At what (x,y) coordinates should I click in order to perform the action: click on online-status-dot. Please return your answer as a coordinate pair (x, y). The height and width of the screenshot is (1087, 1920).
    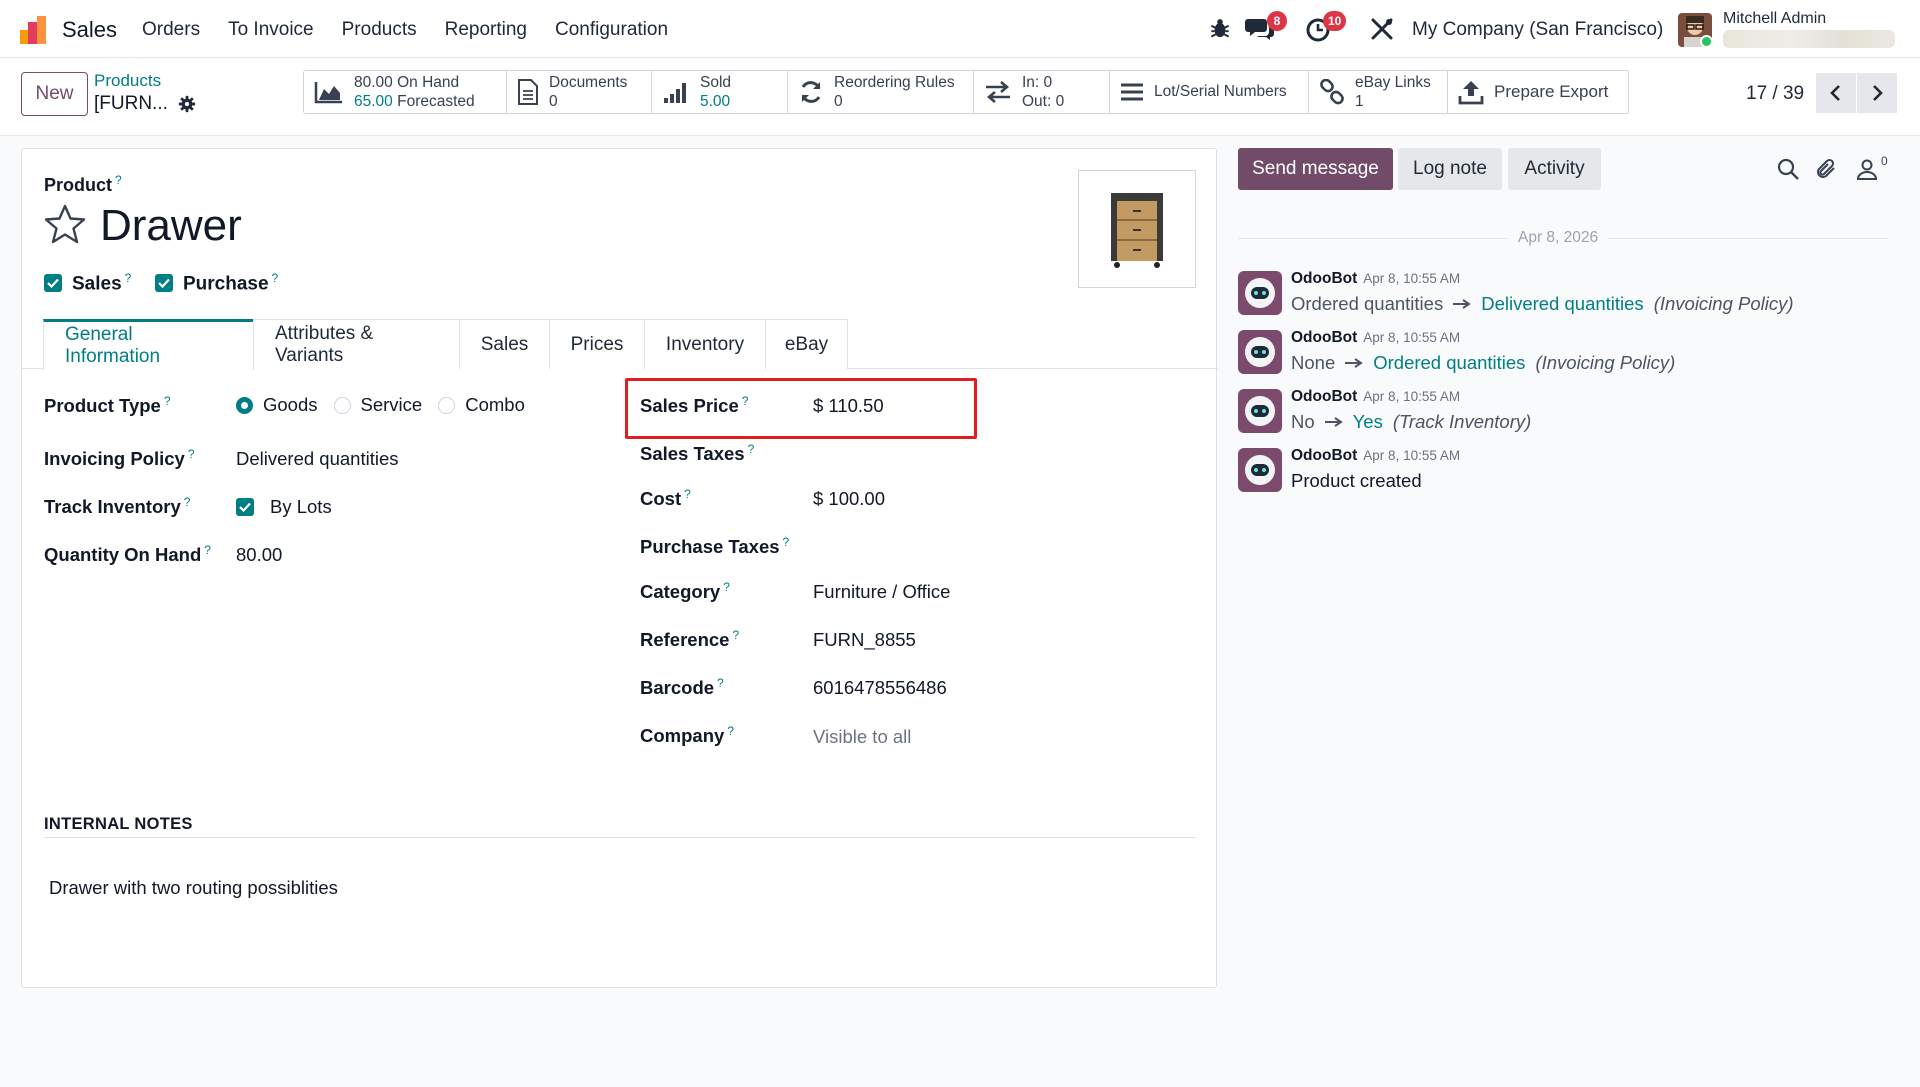
    Looking at the image, I should click on (1706, 41).